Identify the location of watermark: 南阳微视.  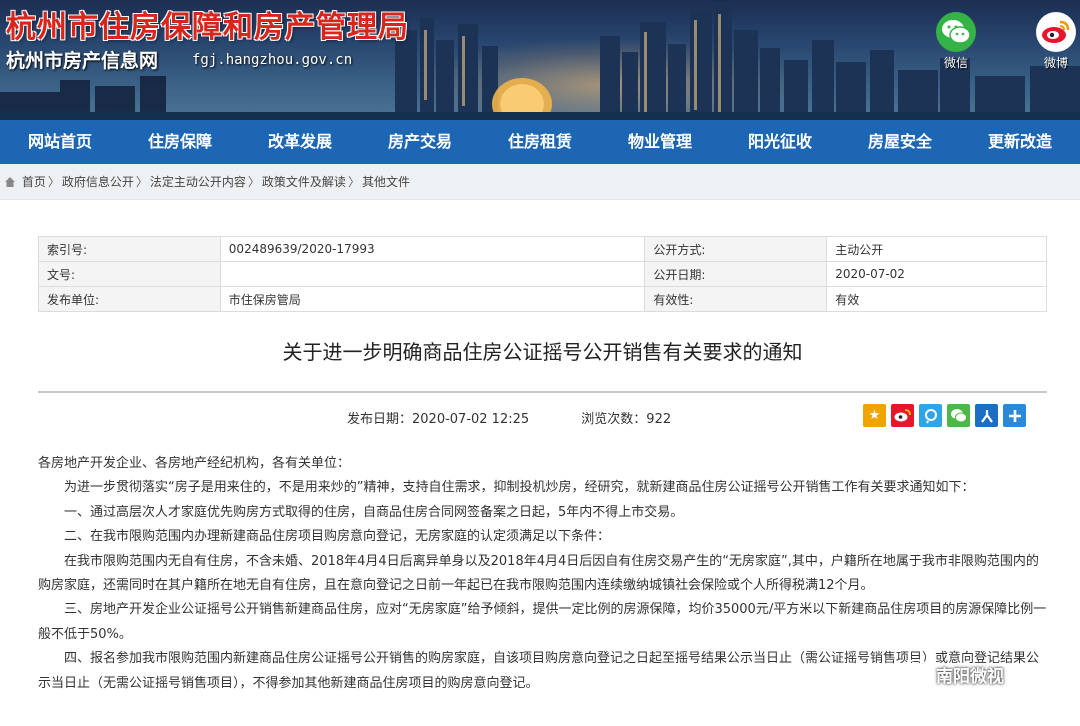
(952, 674).